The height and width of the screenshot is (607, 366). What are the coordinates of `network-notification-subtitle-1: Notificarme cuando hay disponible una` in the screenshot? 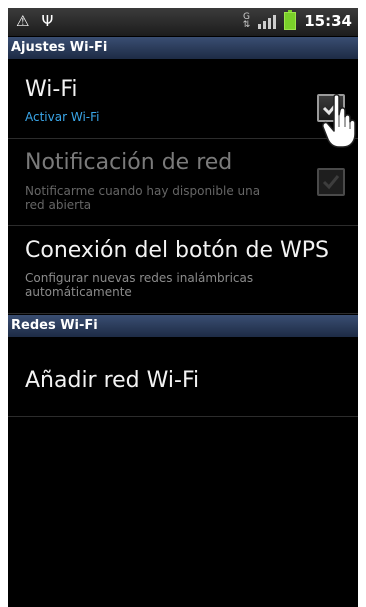 It's located at (143, 191).